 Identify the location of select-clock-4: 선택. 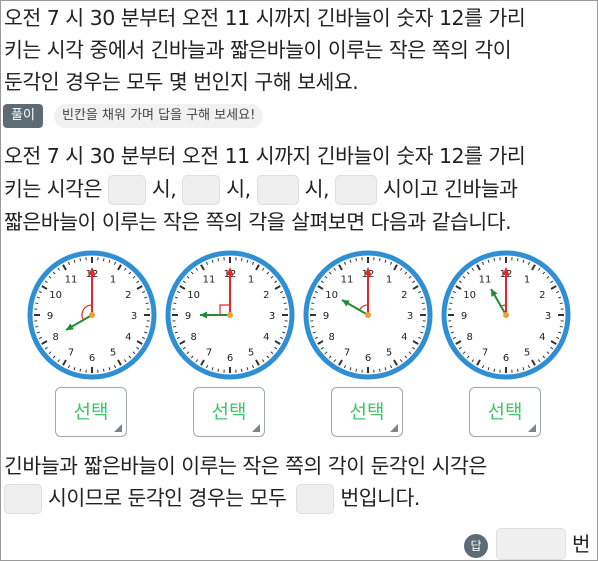
(505, 412).